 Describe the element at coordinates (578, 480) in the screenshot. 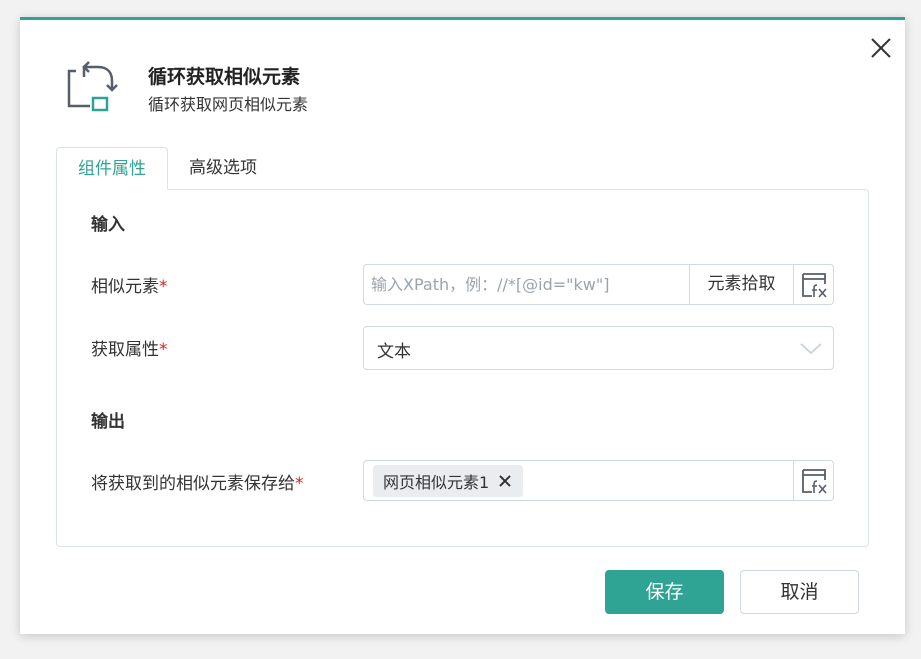

I see `tag-area: 网页相似元素1` at that location.